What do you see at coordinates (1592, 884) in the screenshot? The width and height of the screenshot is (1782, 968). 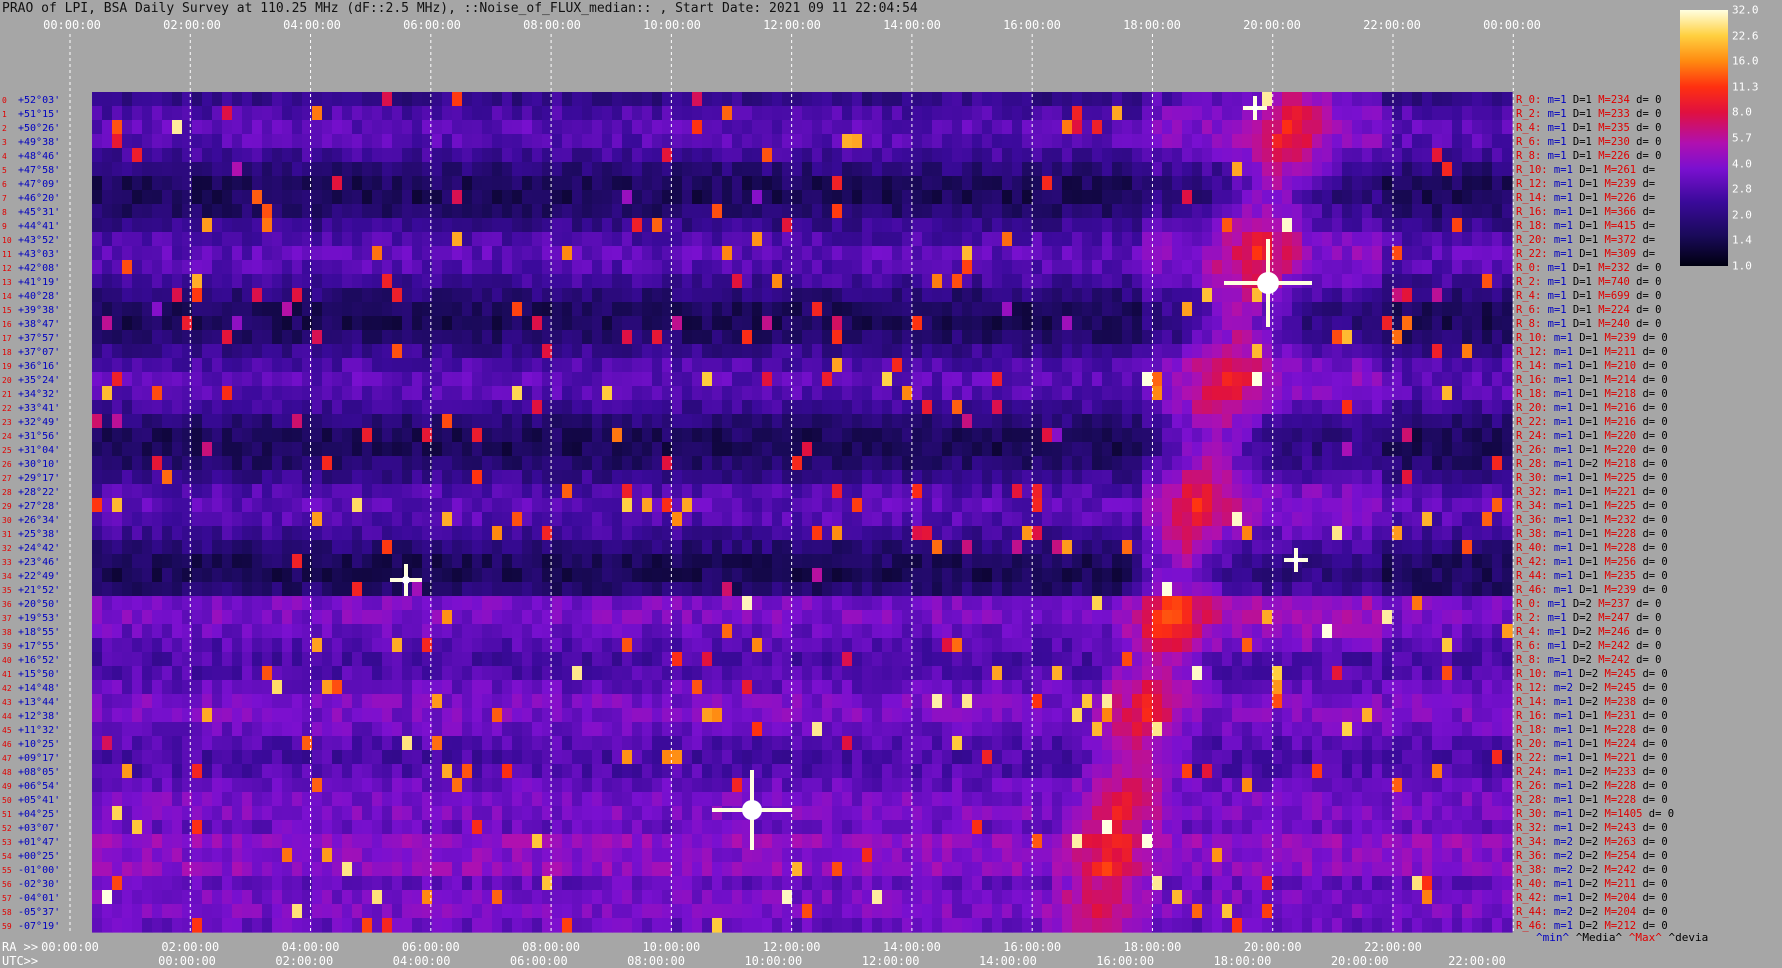 I see `row-stat: R_40: m=1 D=2 M=211 d= 0` at bounding box center [1592, 884].